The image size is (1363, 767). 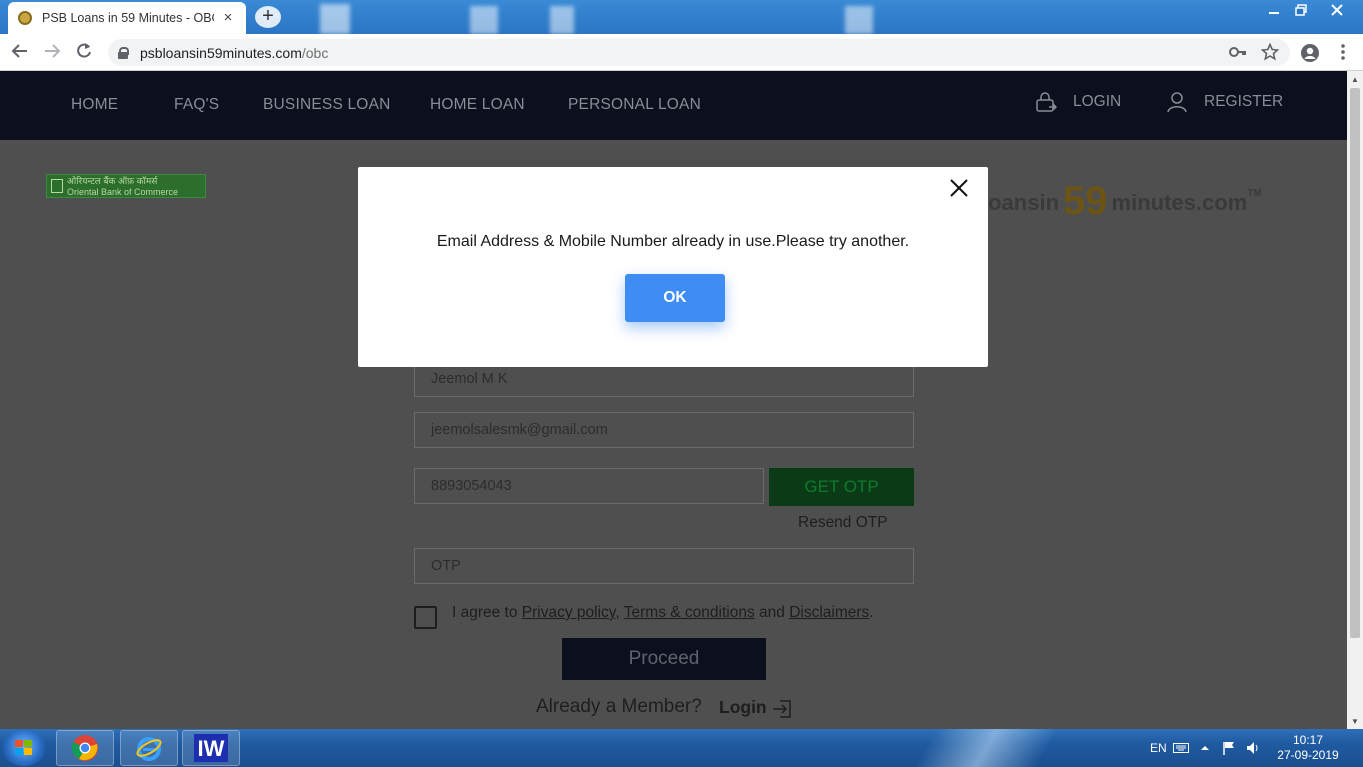 I want to click on speaker-glyph, so click(x=1252, y=748).